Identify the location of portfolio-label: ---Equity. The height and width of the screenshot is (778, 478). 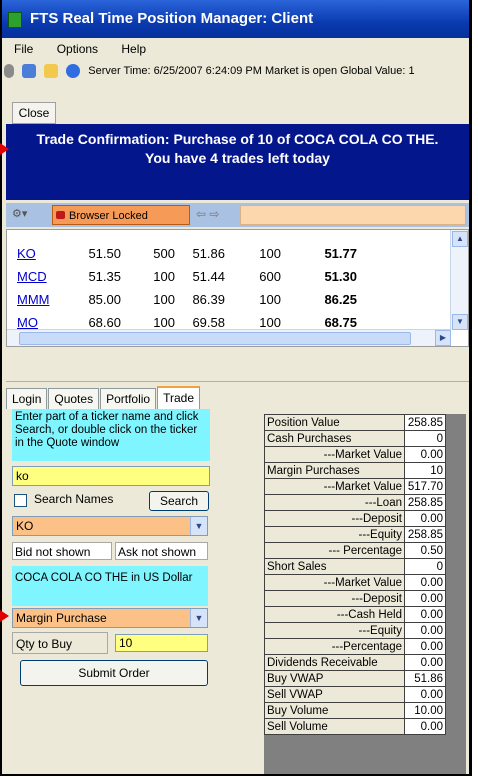
(334, 534).